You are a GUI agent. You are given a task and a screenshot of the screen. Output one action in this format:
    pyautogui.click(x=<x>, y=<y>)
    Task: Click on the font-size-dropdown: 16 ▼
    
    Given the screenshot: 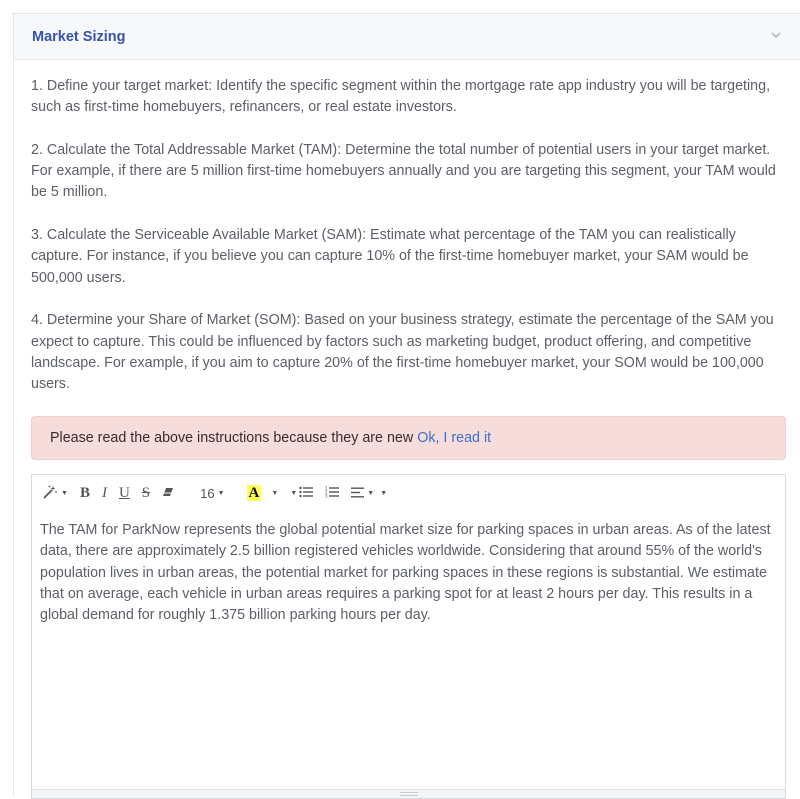 What is the action you would take?
    pyautogui.click(x=212, y=493)
    